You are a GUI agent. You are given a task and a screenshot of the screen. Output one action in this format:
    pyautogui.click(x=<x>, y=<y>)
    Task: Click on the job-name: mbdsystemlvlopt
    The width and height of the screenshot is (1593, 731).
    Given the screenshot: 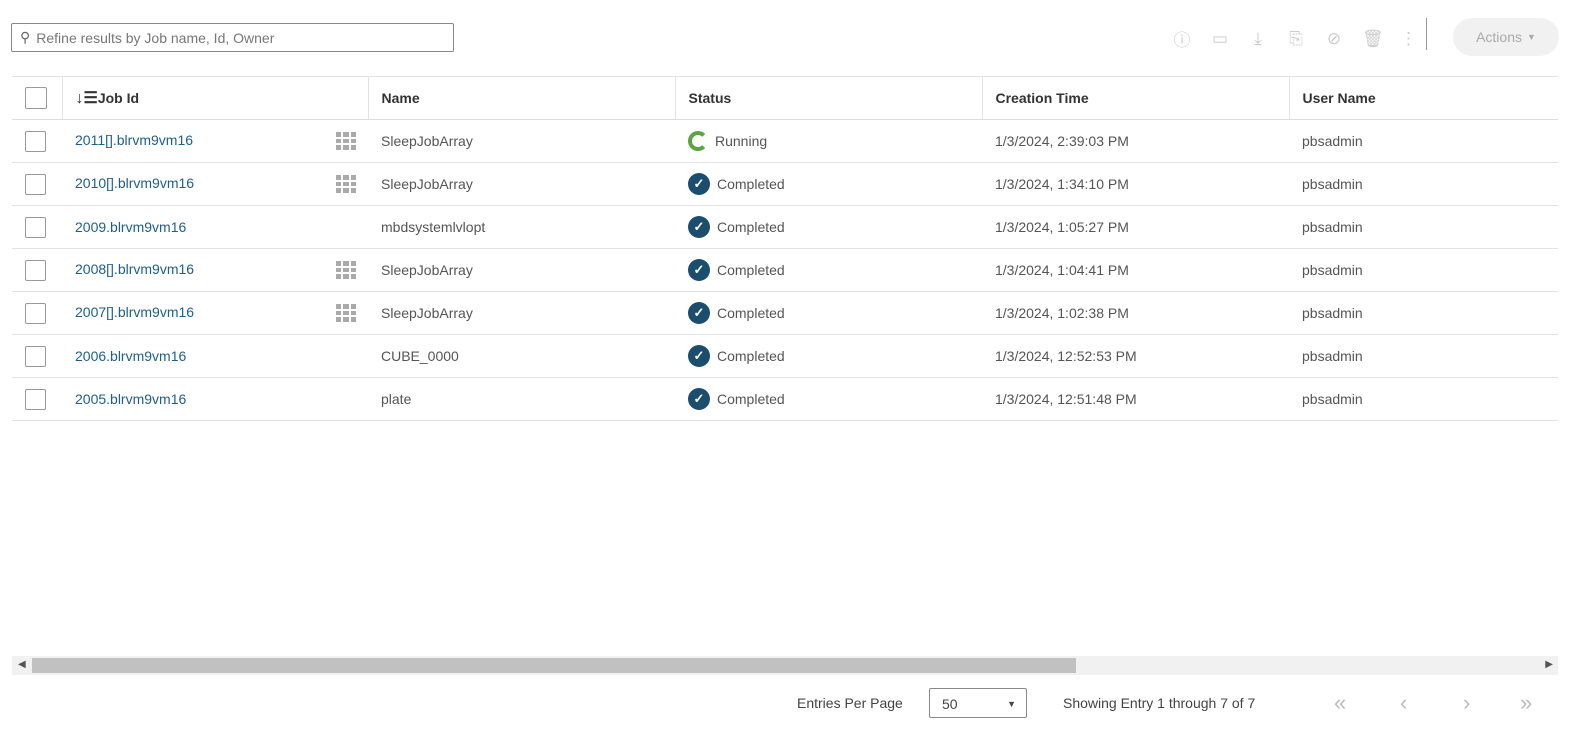 What is the action you would take?
    pyautogui.click(x=521, y=227)
    